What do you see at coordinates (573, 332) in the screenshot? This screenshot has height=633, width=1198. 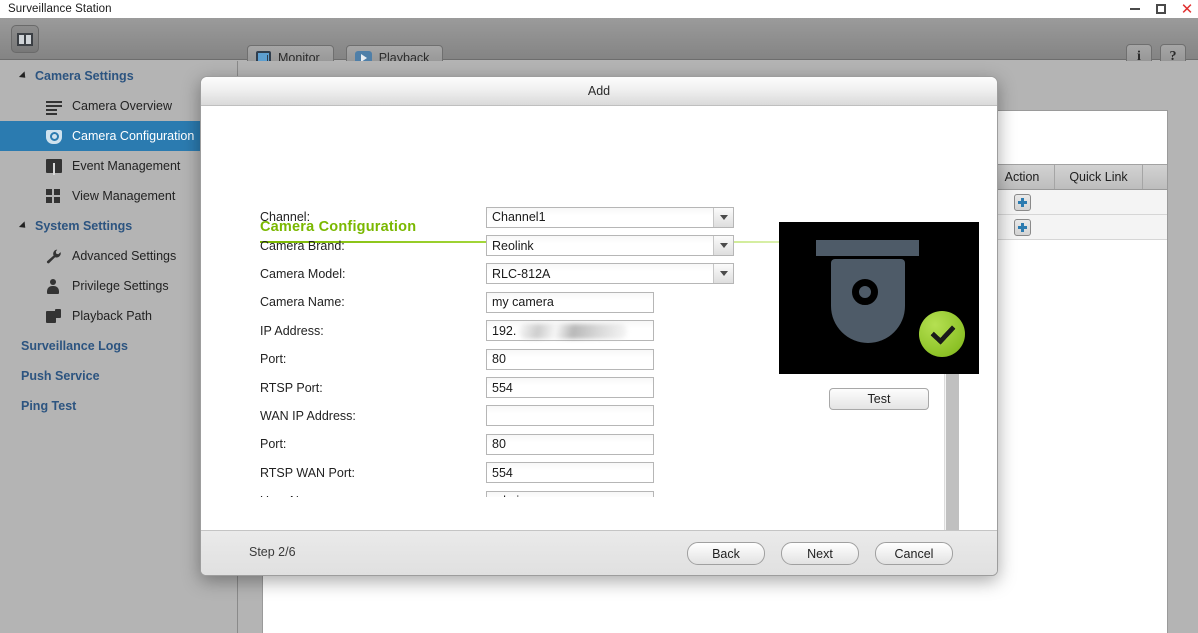 I see `redaction-overlay` at bounding box center [573, 332].